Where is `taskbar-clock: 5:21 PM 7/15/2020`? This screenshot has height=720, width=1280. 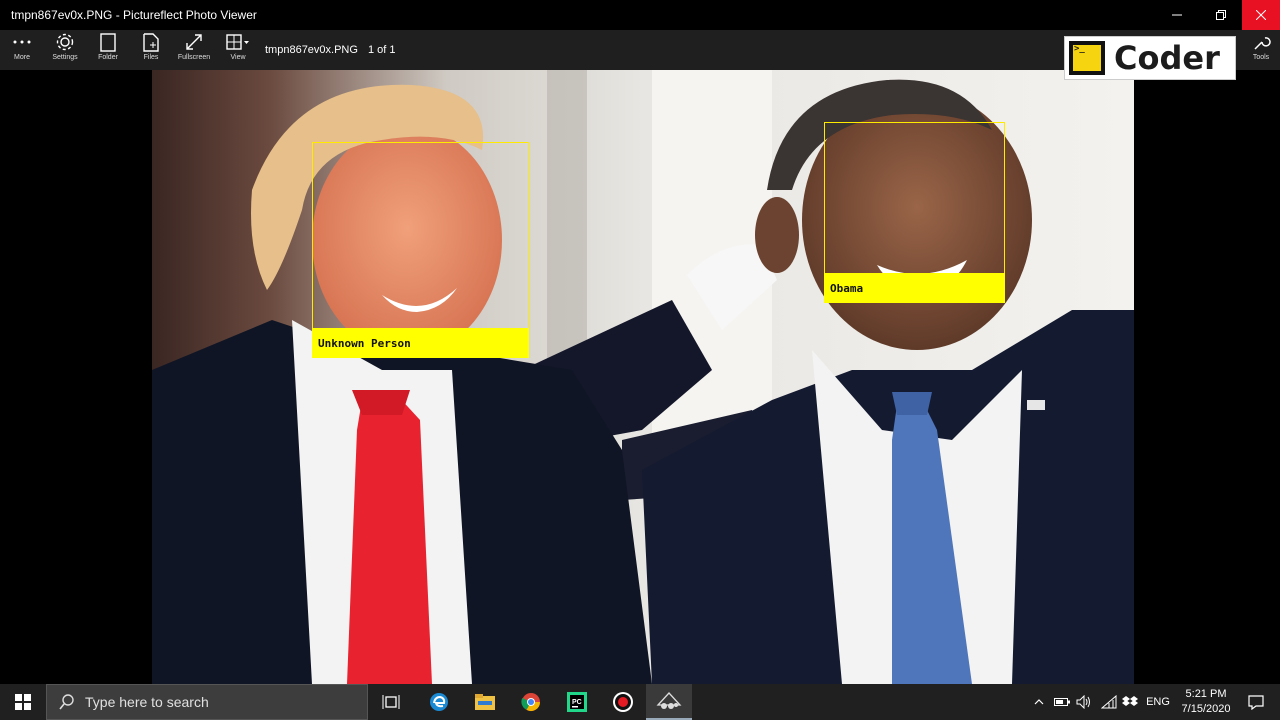 taskbar-clock: 5:21 PM 7/15/2020 is located at coordinates (1206, 702).